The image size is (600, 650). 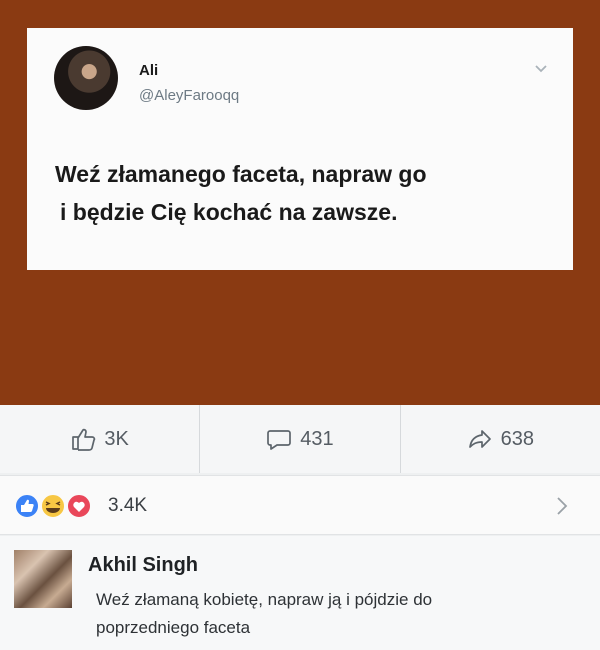 I want to click on tweet-text-line-1: Weź złamanego faceta, napraw go, so click(x=241, y=174).